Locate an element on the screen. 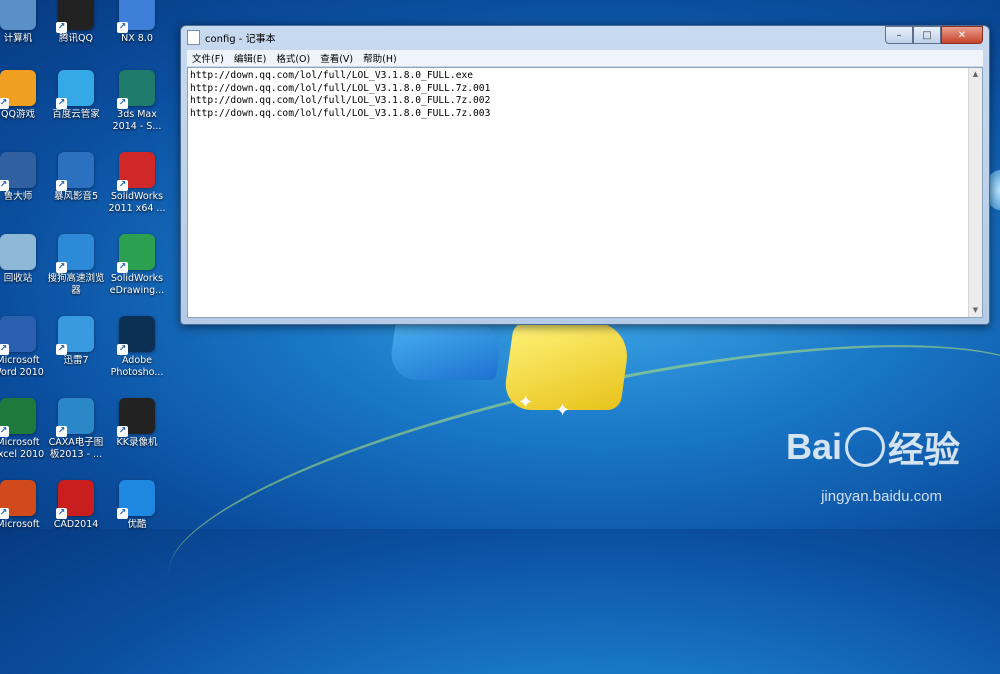  qq-game-icon is located at coordinates (18, 89).